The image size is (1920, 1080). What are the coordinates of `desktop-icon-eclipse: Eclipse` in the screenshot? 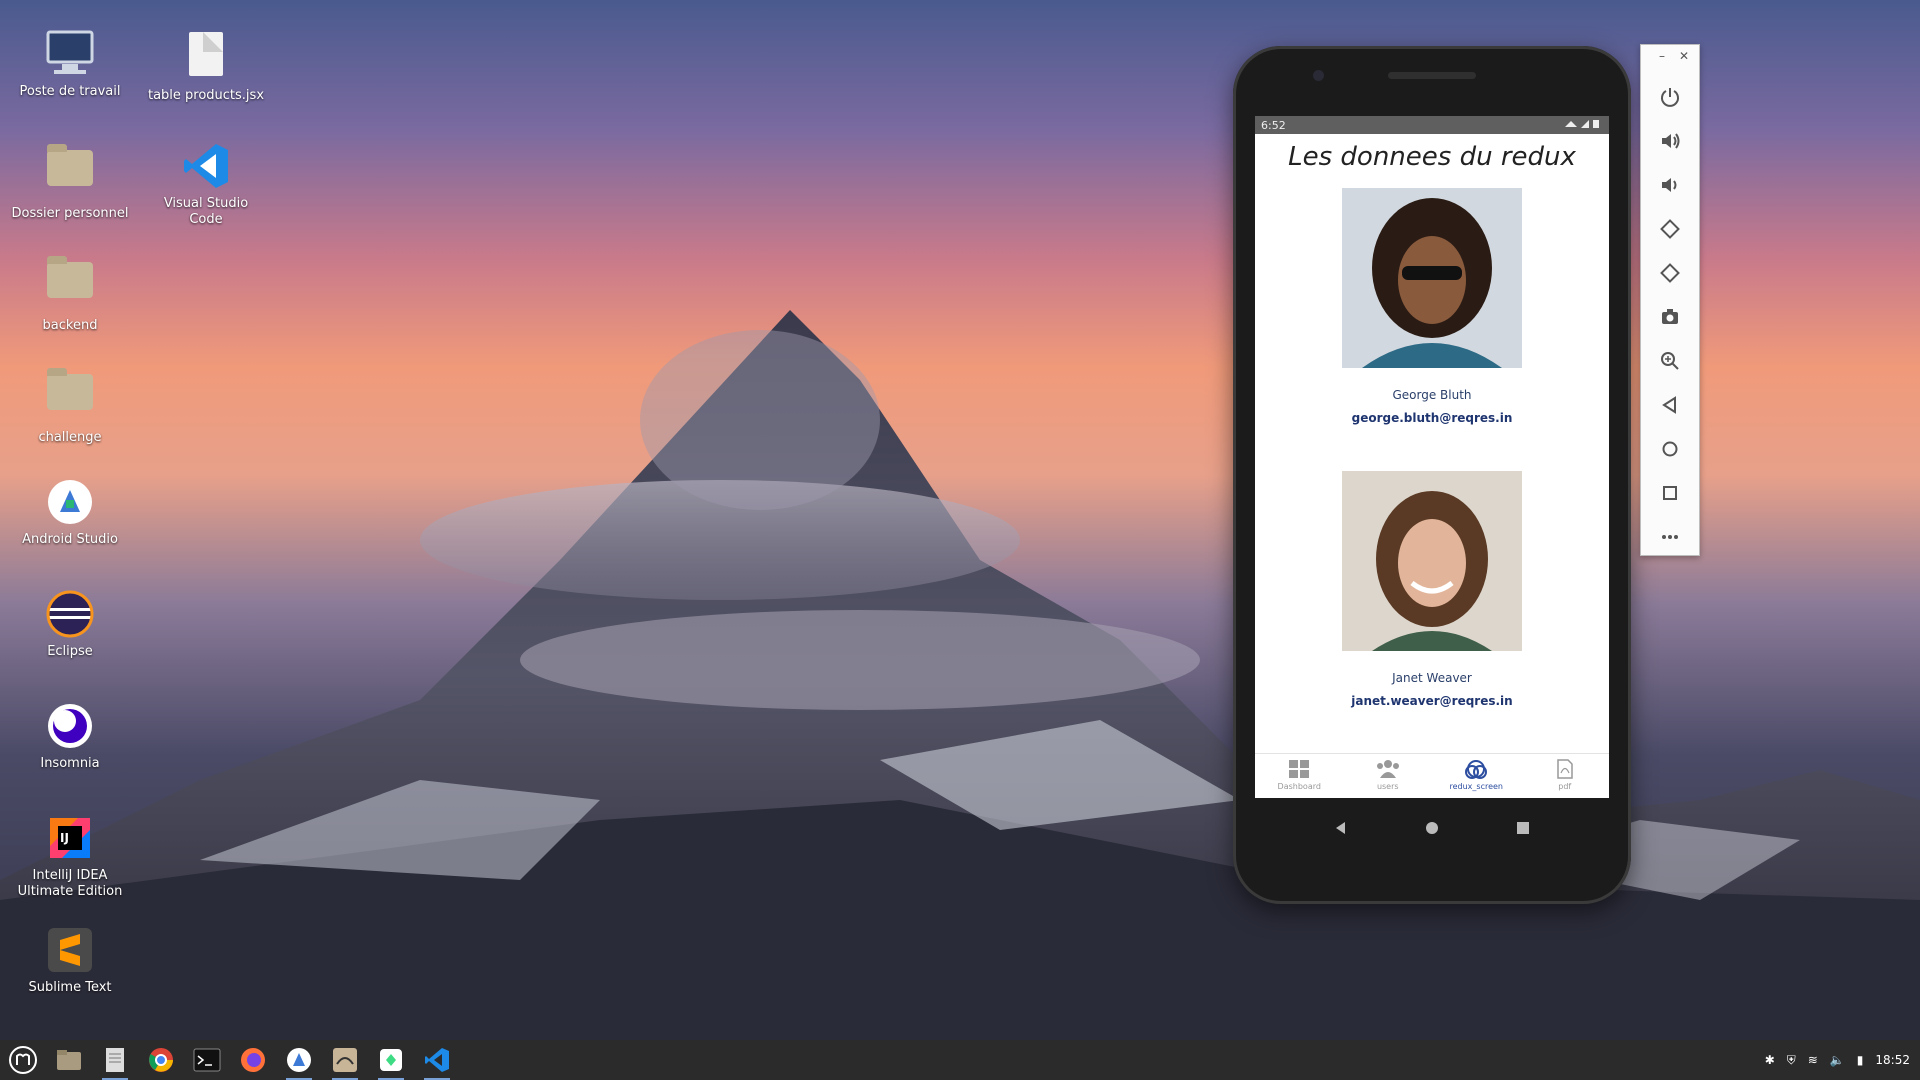 It's located at (70, 624).